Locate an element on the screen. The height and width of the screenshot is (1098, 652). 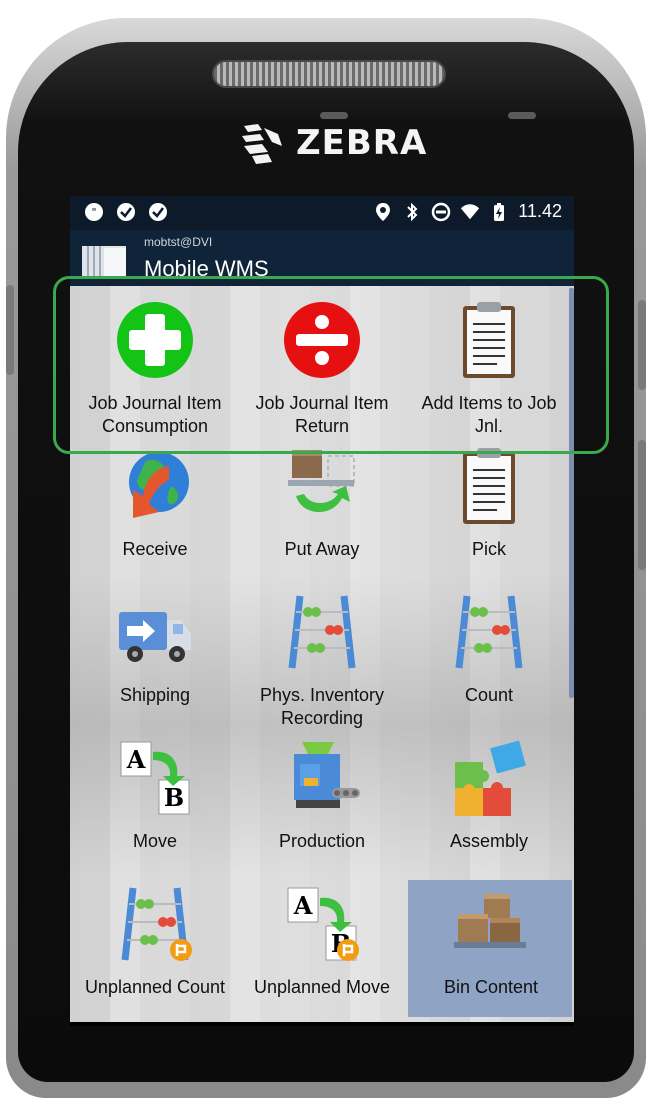
status-bar: " 11.42 is located at coordinates (322, 213).